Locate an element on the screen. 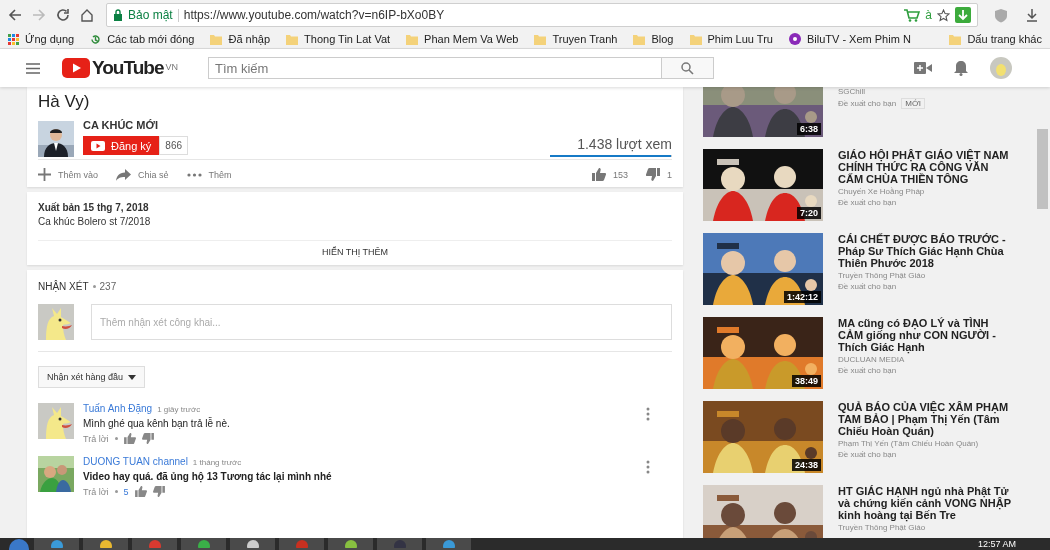 This screenshot has width=1050, height=550. video-camera-icon is located at coordinates (923, 68).